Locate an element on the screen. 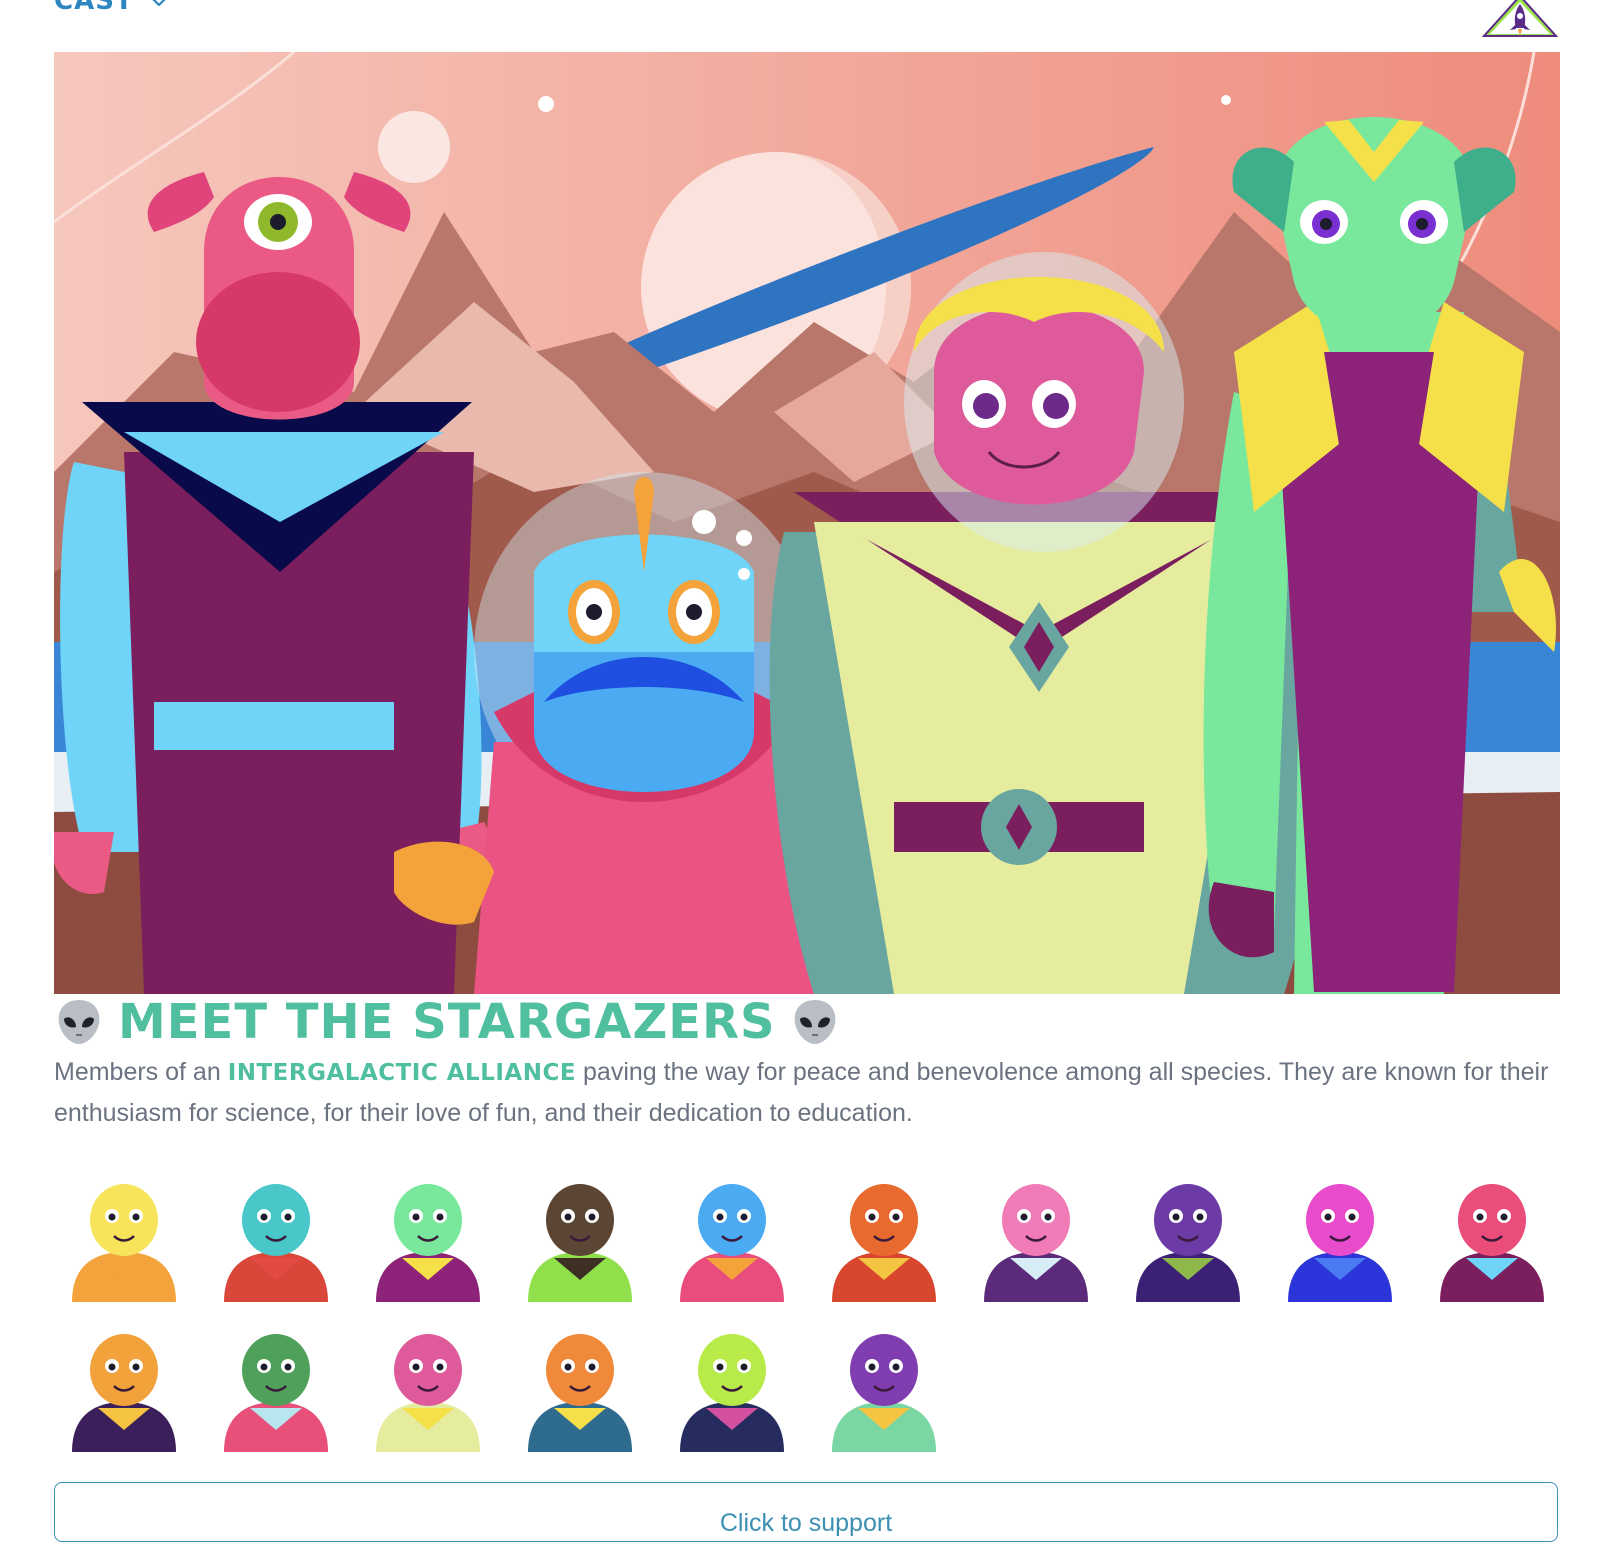  orange-stalk-alien-avatar is located at coordinates (580, 1387).